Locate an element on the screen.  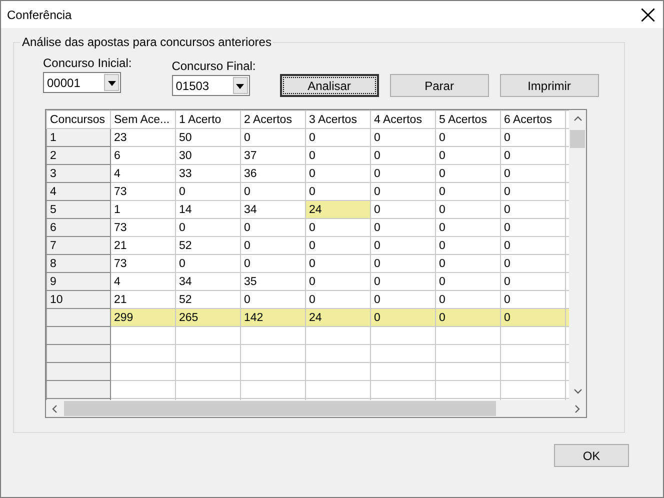
table-cell: 1 is located at coordinates (143, 209).